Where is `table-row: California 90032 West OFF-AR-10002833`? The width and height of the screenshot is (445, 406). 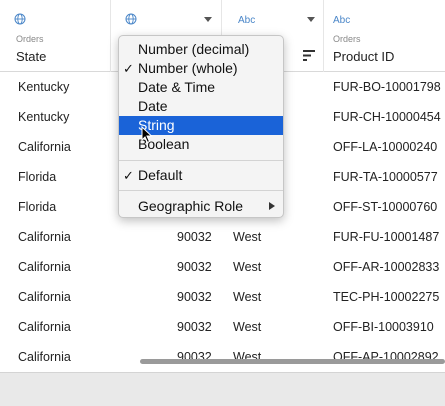 table-row: California 90032 West OFF-AR-10002833 is located at coordinates (222, 267).